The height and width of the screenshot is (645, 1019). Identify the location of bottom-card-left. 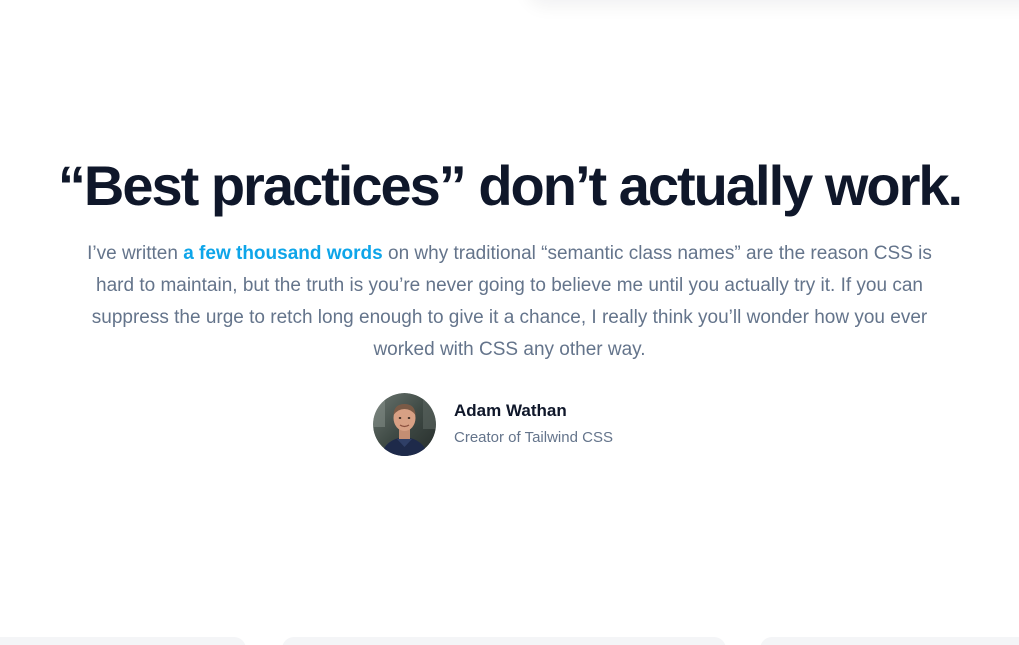
(123, 641).